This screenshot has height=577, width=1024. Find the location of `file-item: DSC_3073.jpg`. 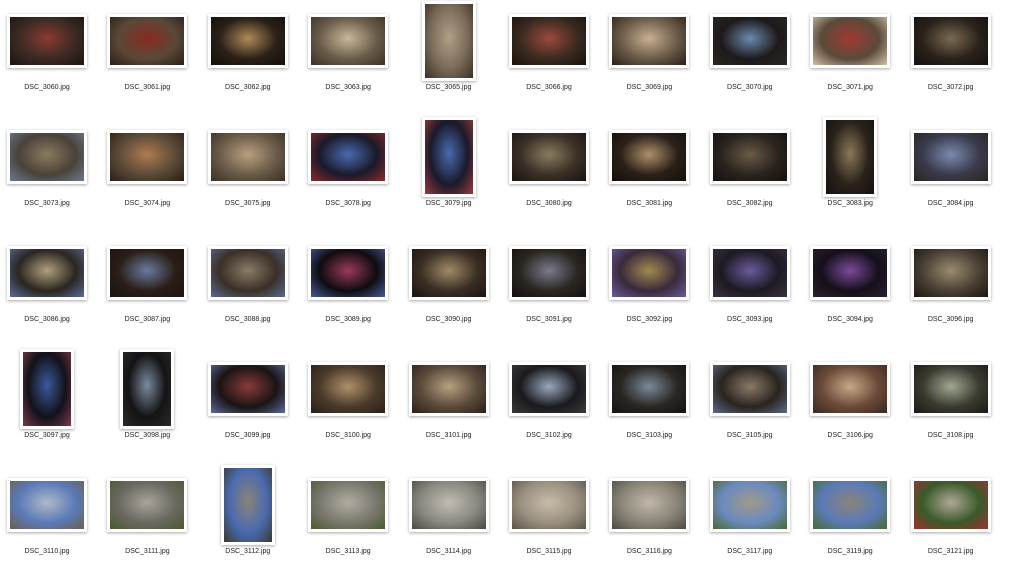

file-item: DSC_3073.jpg is located at coordinates (48, 174).